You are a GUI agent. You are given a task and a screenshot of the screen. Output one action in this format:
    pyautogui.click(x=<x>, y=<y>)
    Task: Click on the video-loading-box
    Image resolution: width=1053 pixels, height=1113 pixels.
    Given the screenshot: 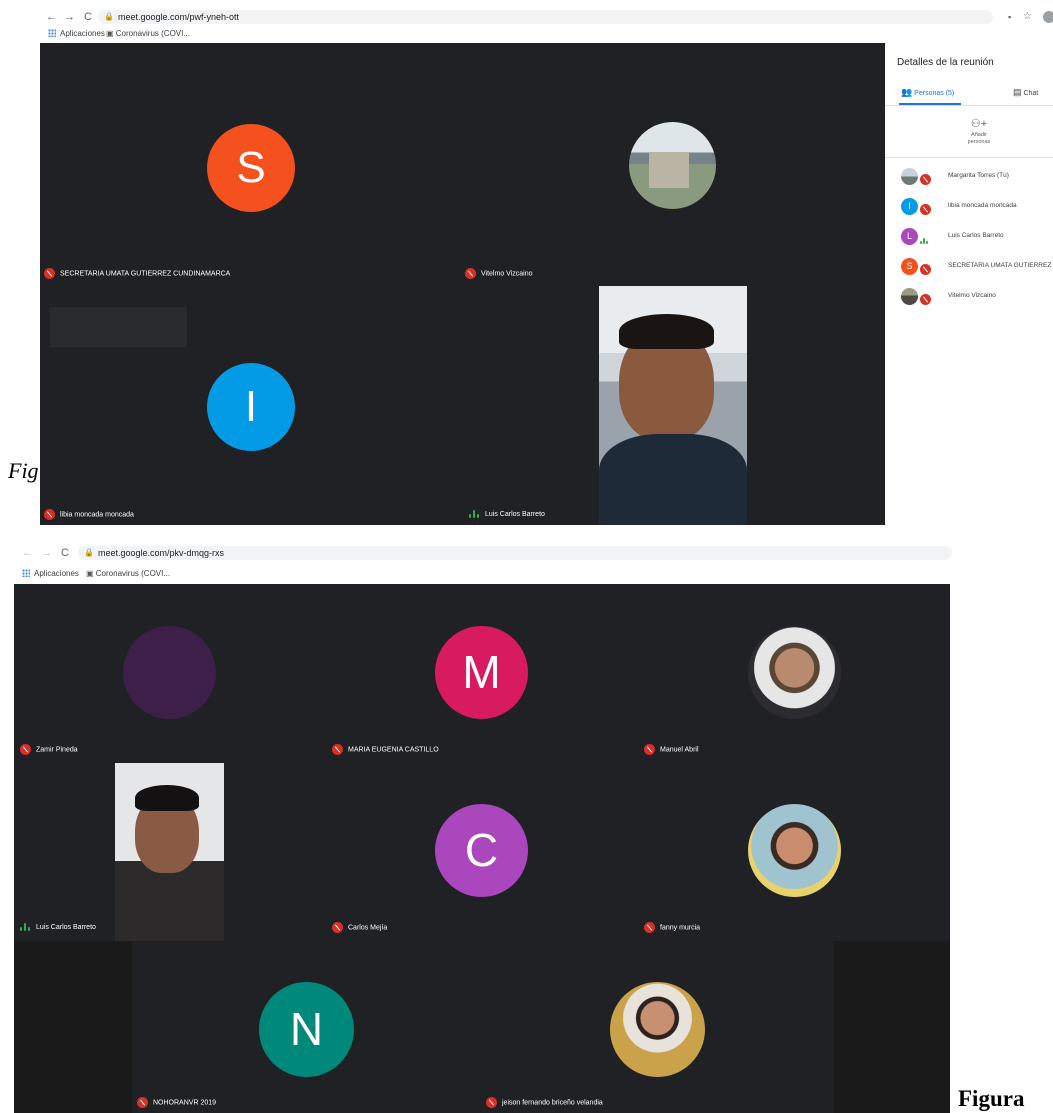 What is the action you would take?
    pyautogui.click(x=118, y=327)
    